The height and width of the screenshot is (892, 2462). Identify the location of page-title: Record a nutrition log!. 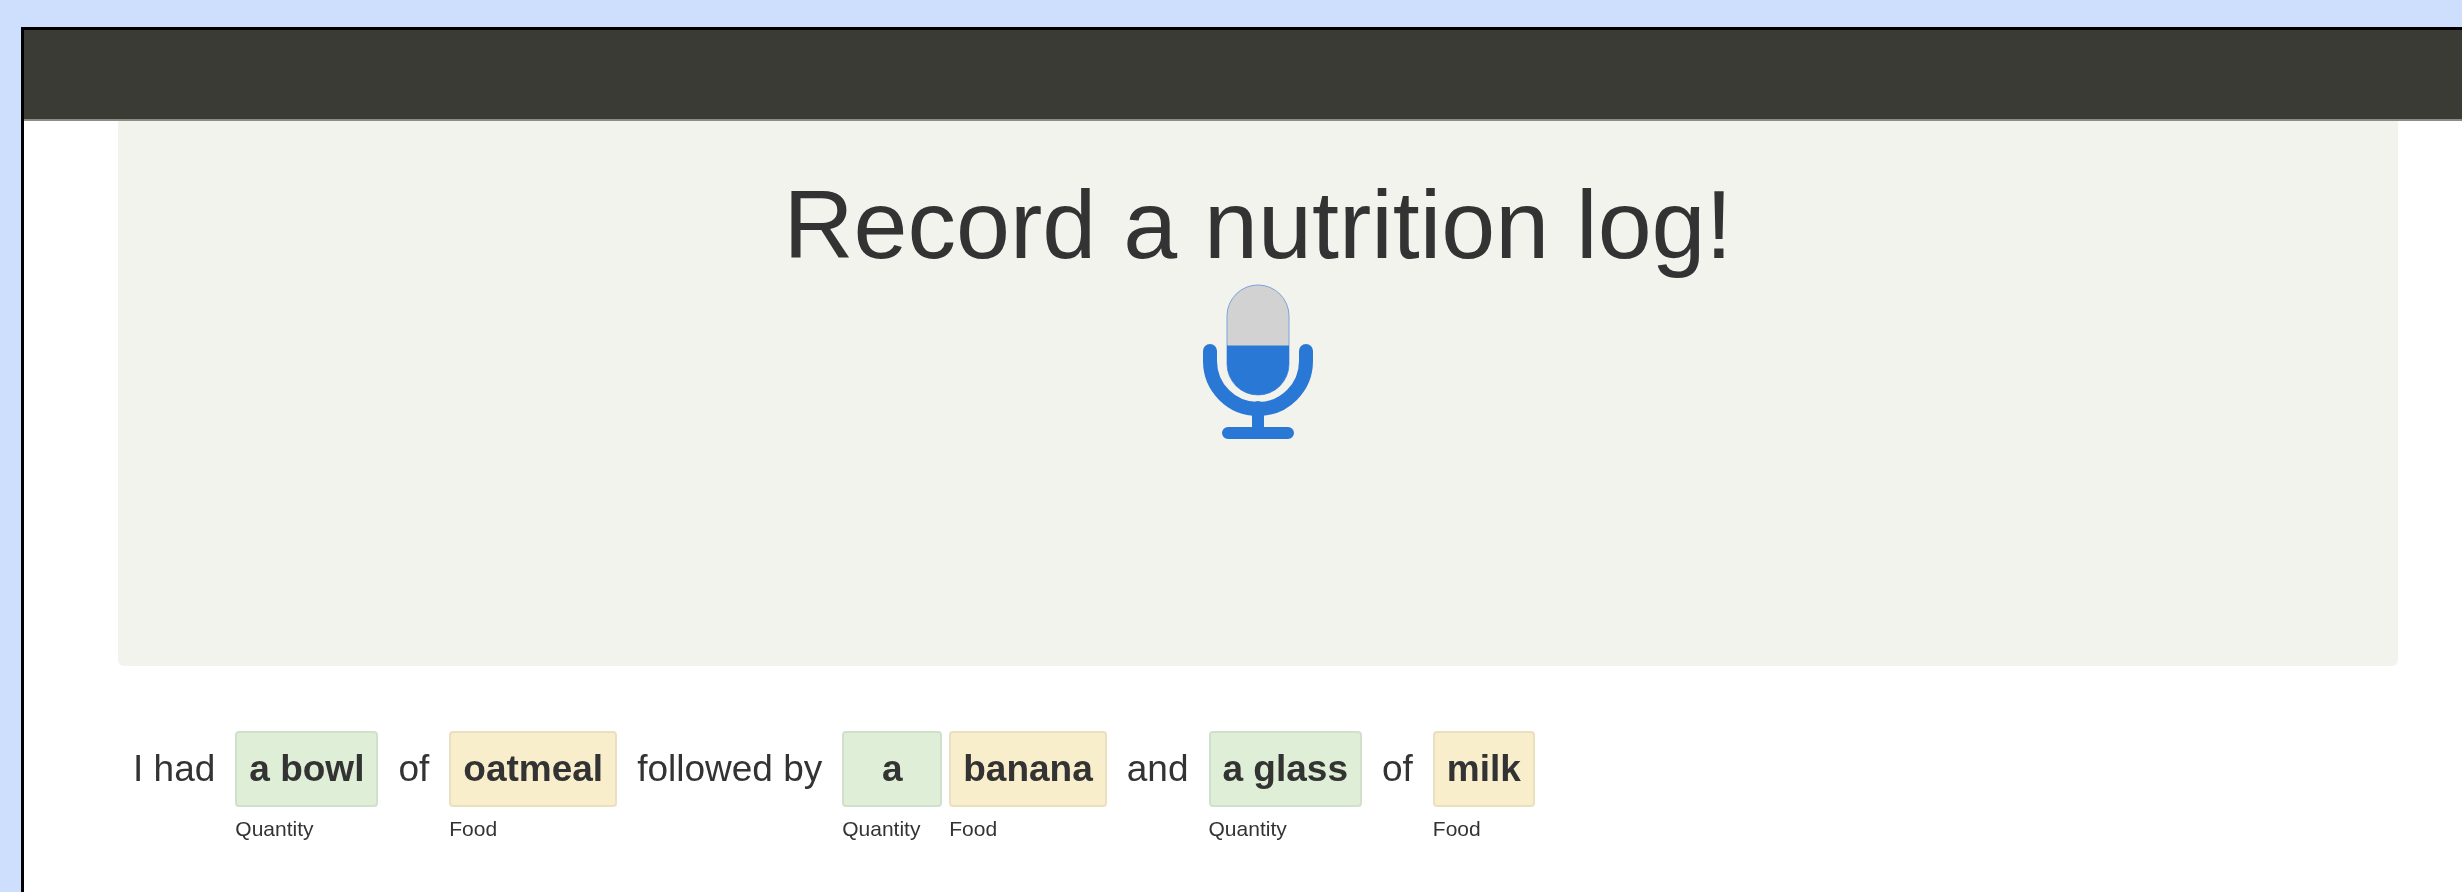
(1258, 225).